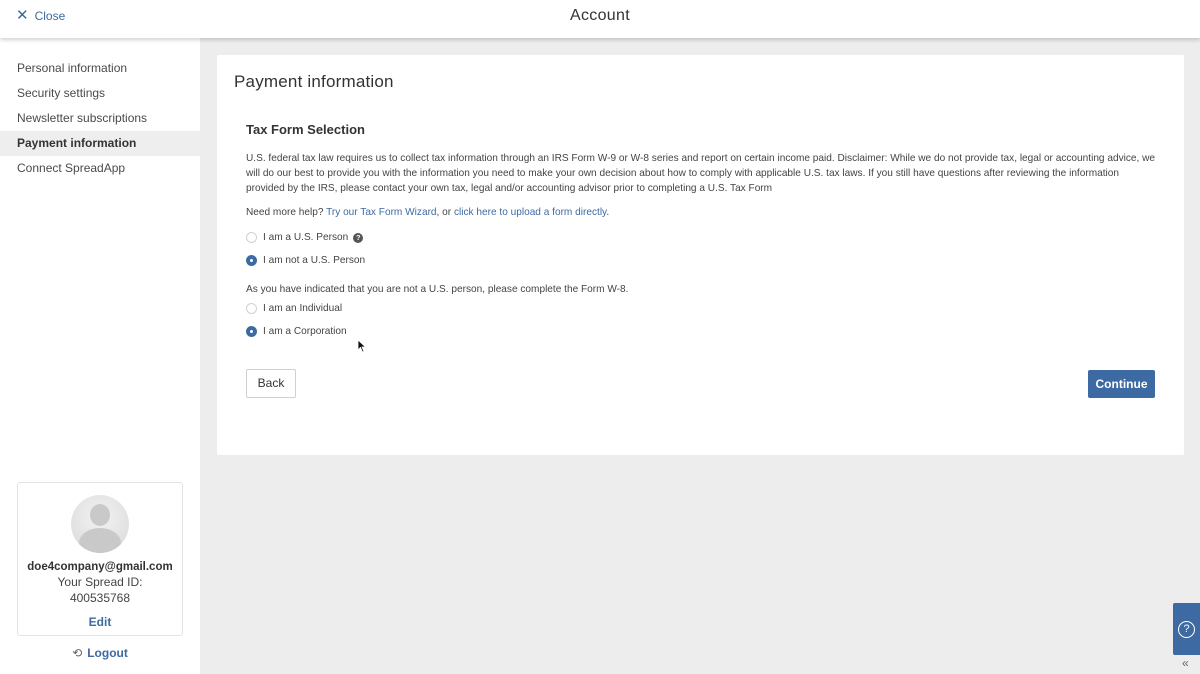  Describe the element at coordinates (701, 308) in the screenshot. I see `radio-individual-row: I am an Individual` at that location.